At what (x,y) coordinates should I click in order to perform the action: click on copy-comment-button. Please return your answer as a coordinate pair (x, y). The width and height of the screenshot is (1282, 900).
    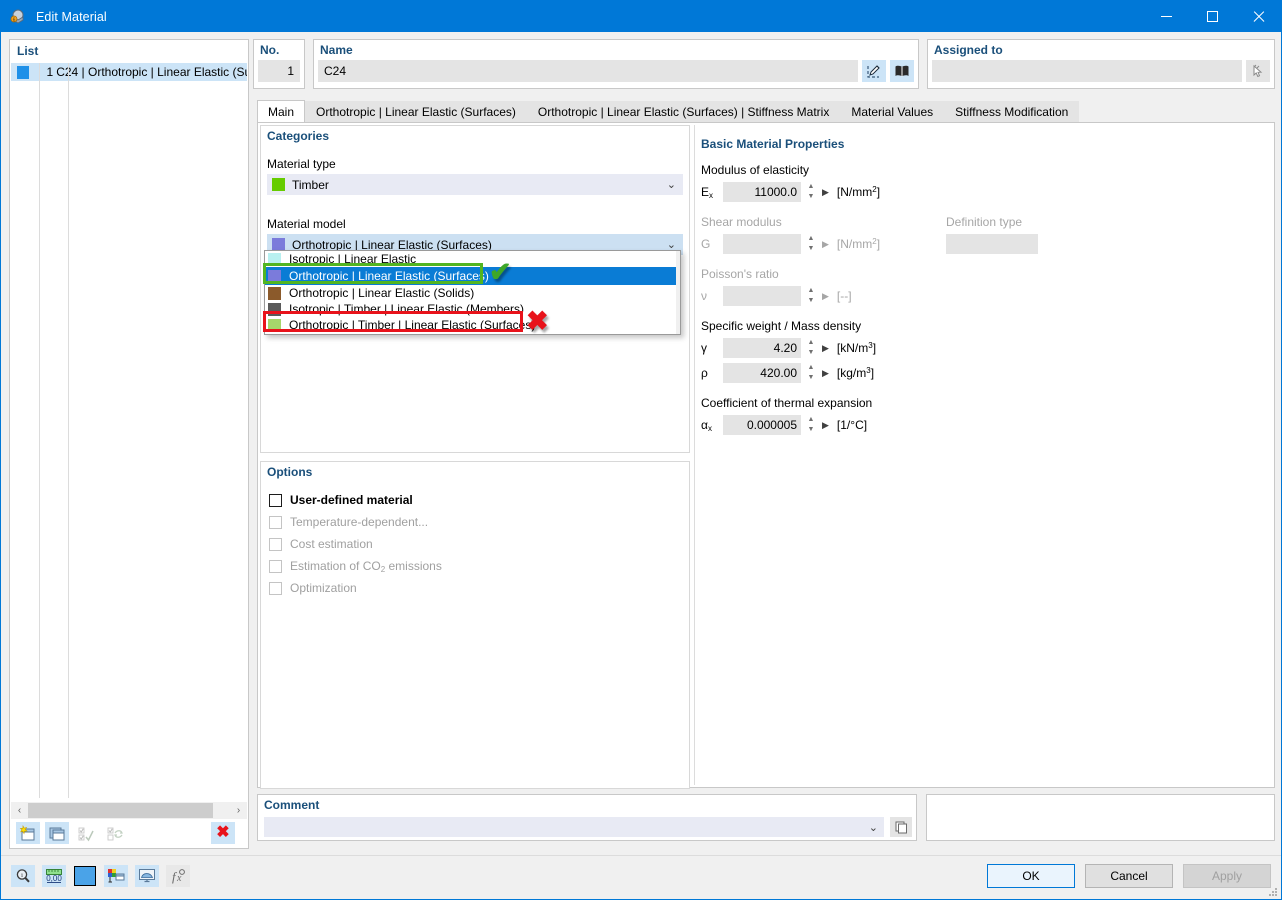
    Looking at the image, I should click on (901, 827).